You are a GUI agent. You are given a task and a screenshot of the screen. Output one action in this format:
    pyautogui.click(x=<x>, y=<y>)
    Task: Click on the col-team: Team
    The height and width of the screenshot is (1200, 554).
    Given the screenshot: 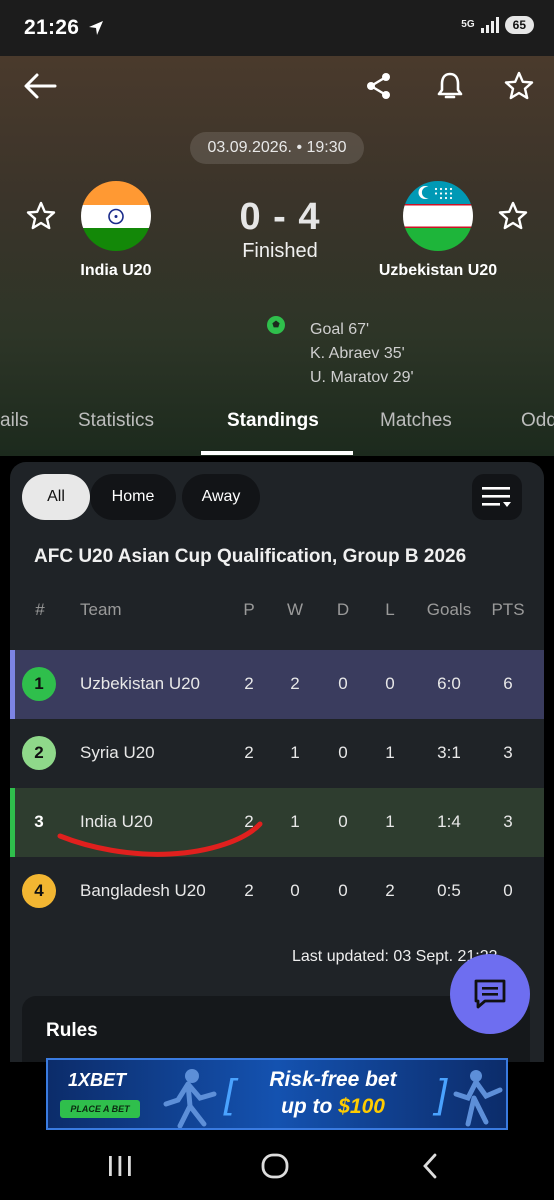 What is the action you would take?
    pyautogui.click(x=101, y=609)
    